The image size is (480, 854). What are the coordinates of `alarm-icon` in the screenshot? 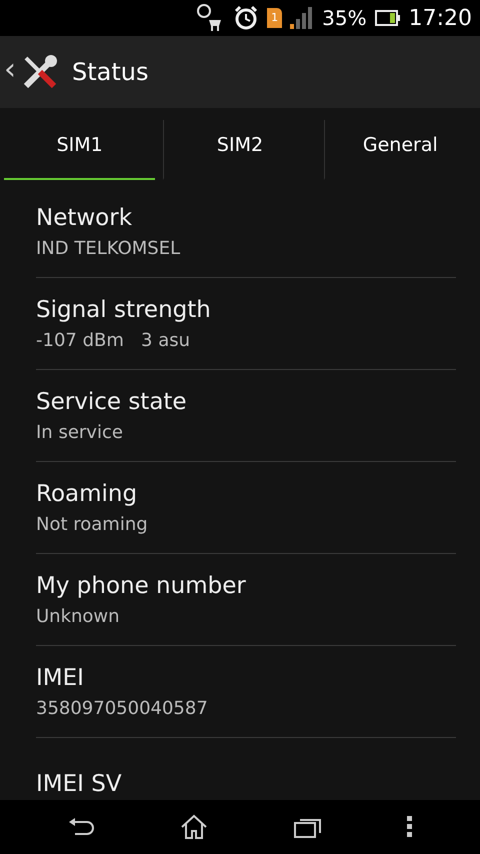 It's located at (246, 18).